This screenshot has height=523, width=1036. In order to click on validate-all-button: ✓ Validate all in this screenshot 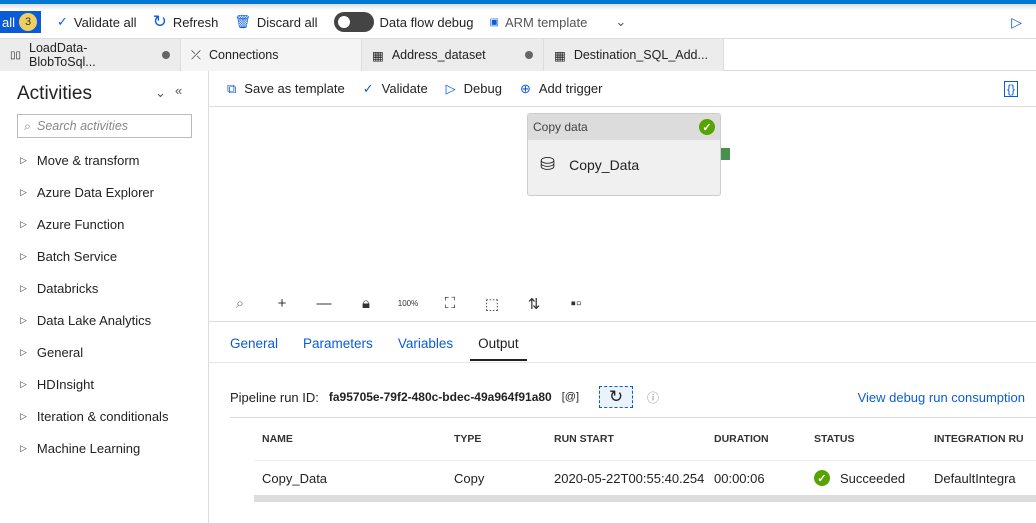, I will do `click(97, 22)`.